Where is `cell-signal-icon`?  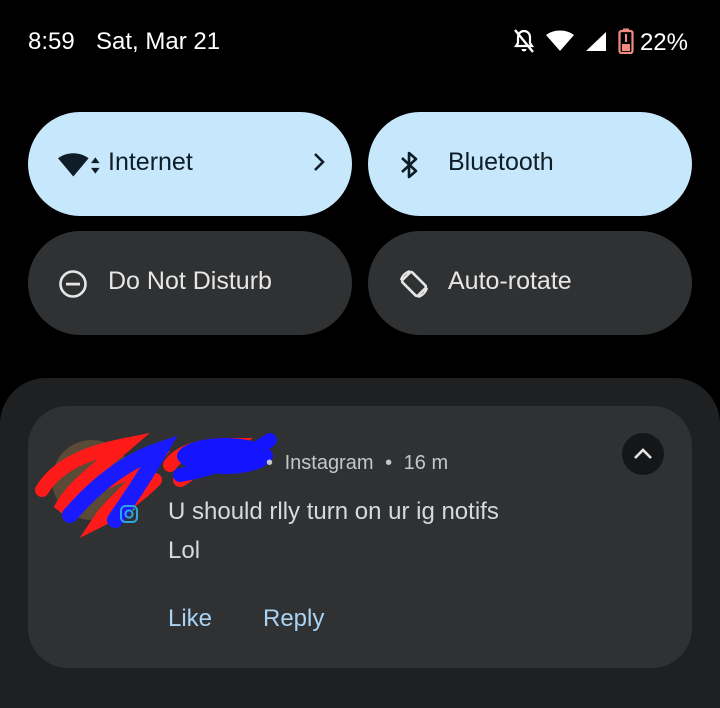 cell-signal-icon is located at coordinates (596, 43).